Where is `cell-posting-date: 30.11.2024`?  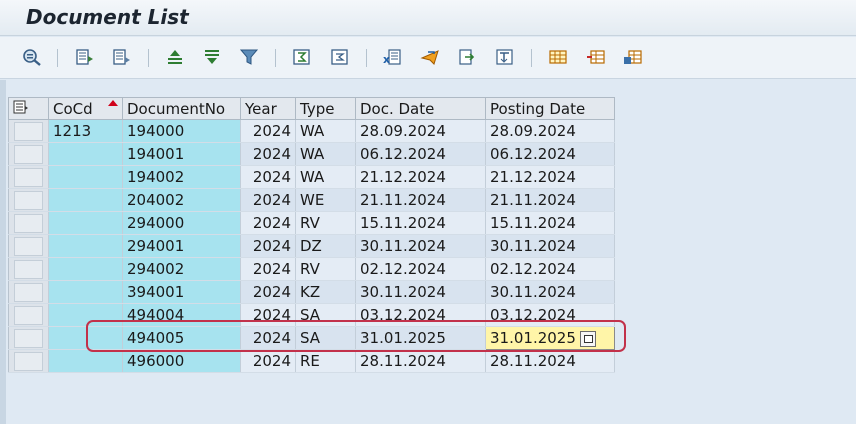
cell-posting-date: 30.11.2024 is located at coordinates (550, 292).